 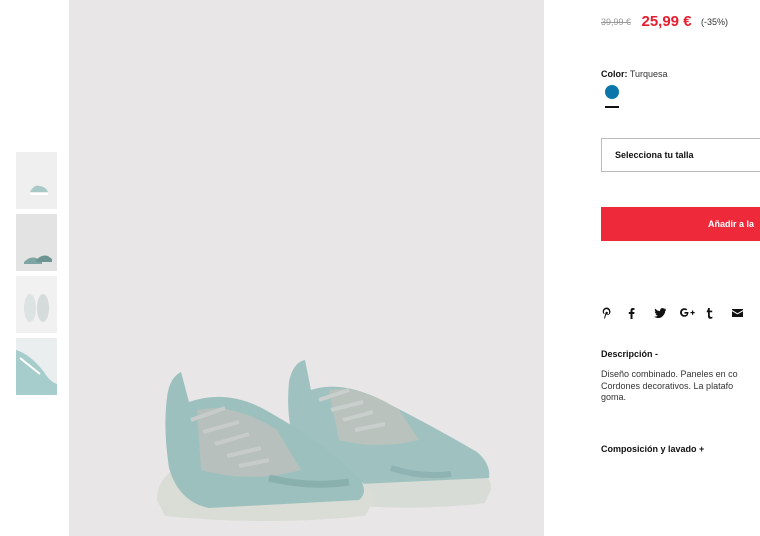 I want to click on thumbnail-list, so click(x=36, y=276).